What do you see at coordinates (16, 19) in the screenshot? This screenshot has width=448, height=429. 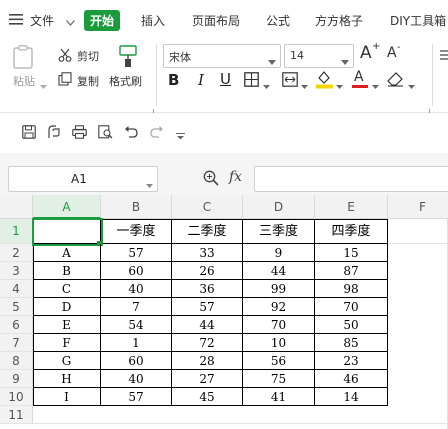 I see `hamburger-menu-icon` at bounding box center [16, 19].